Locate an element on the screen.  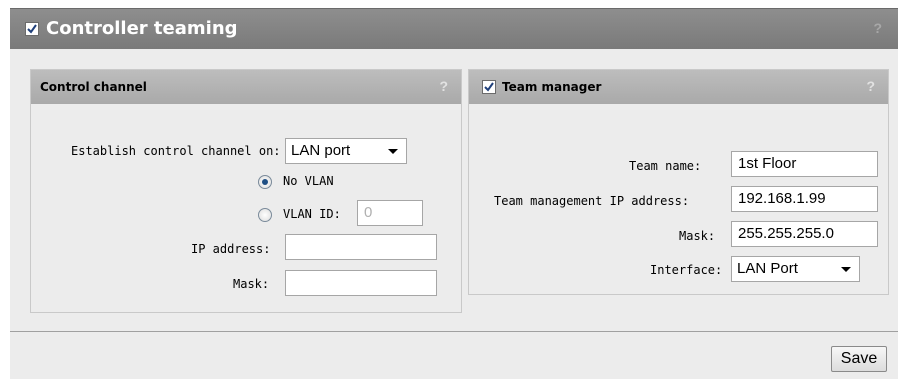
save-button: Save is located at coordinates (859, 359).